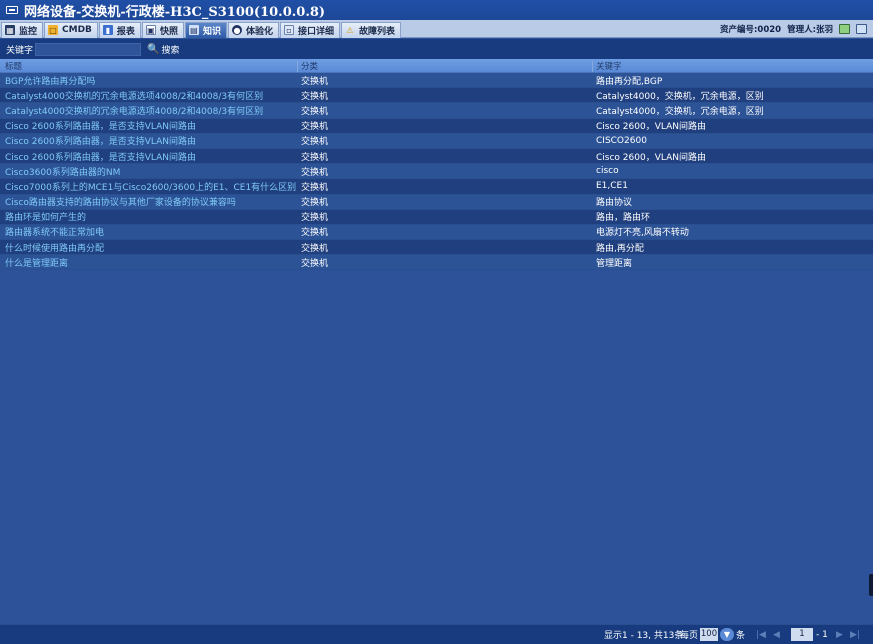 The width and height of the screenshot is (873, 644). I want to click on row-keywords: Catalyst4000，交换机，冗余电源，区别, so click(680, 96).